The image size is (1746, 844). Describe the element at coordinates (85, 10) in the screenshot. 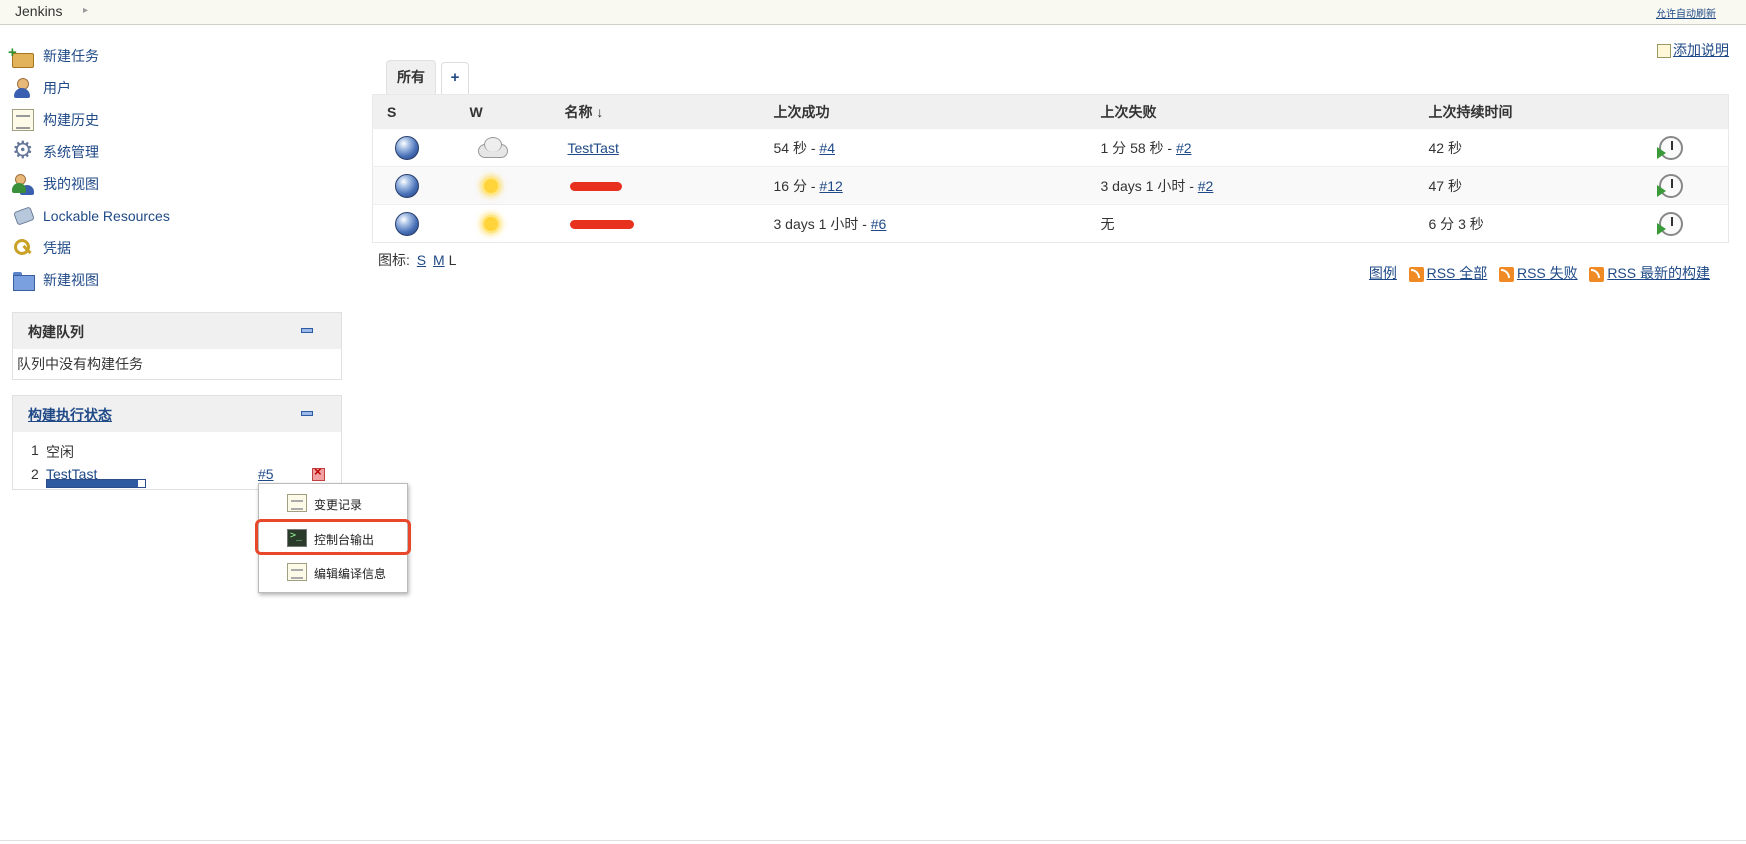

I see `breadcrumb-arrow-icon: ▸` at that location.